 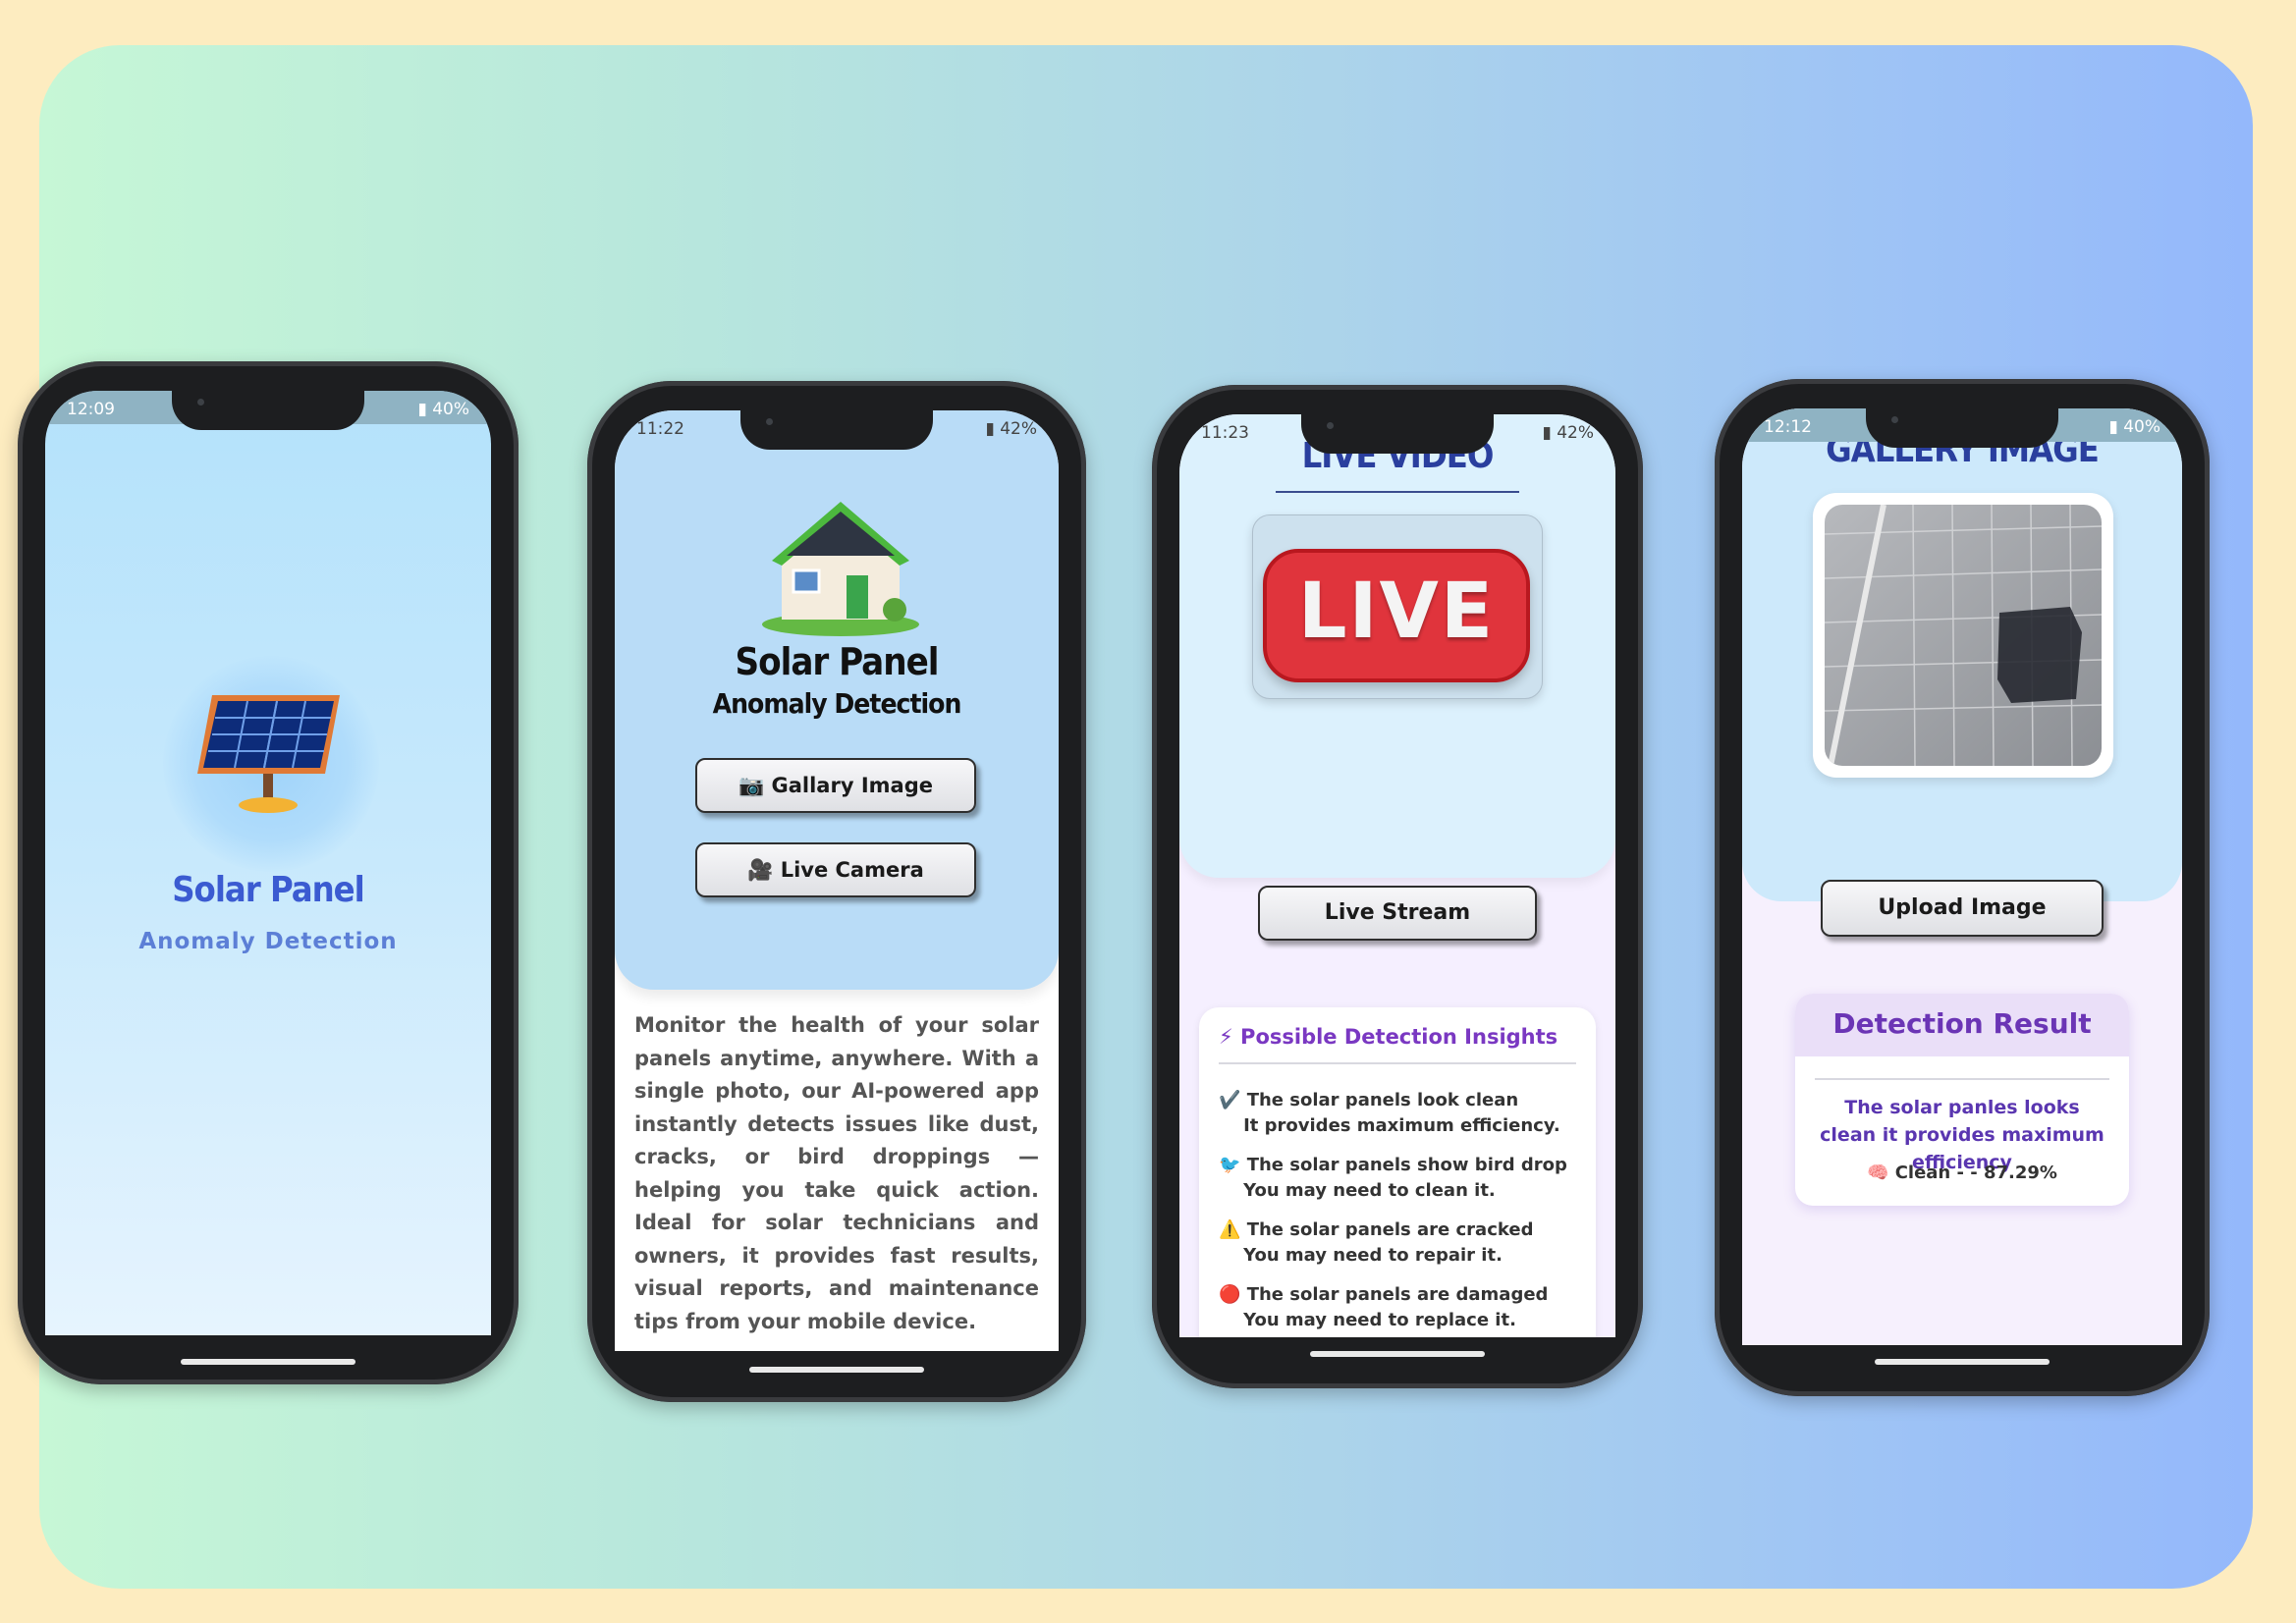 I want to click on image-frame, so click(x=1963, y=635).